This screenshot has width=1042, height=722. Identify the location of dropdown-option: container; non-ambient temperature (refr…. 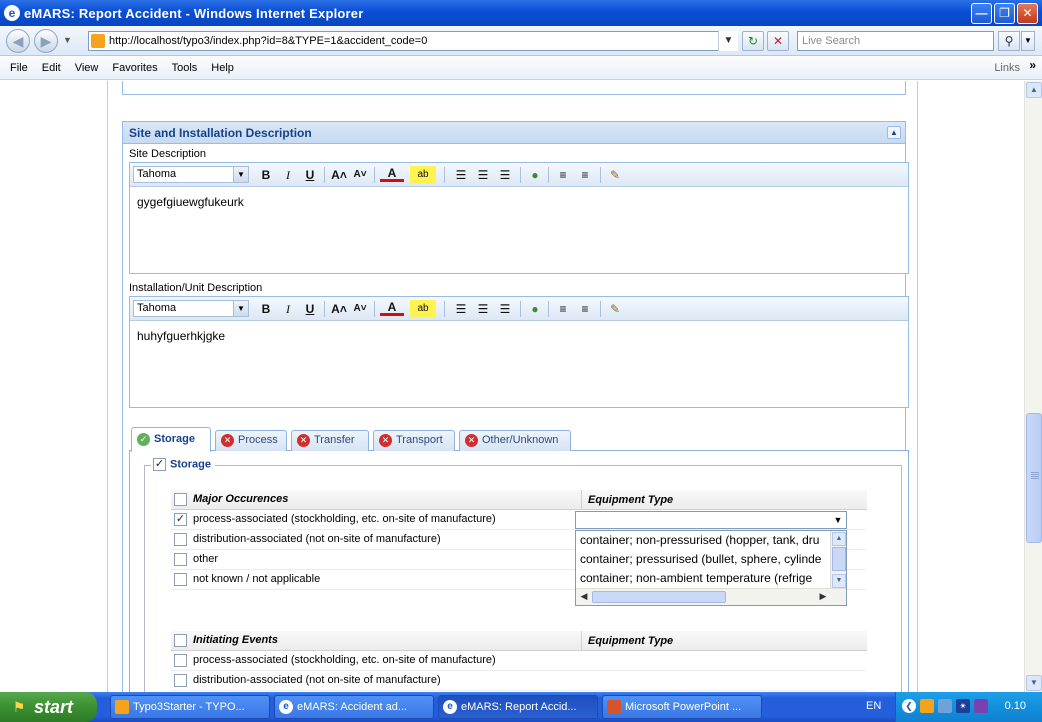
(703, 578).